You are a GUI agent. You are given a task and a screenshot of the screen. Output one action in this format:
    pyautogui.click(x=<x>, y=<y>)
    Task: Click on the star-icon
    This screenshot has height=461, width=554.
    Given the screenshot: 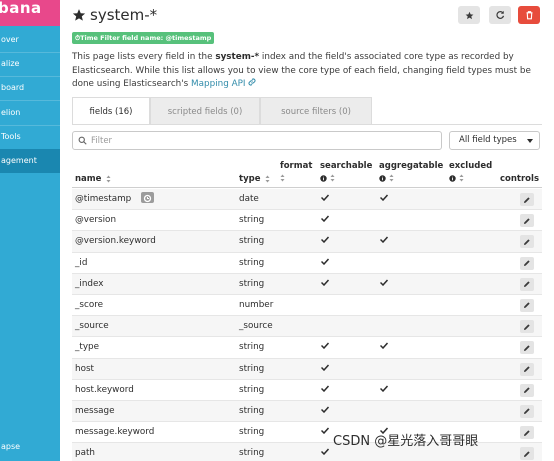 What is the action you would take?
    pyautogui.click(x=79, y=15)
    